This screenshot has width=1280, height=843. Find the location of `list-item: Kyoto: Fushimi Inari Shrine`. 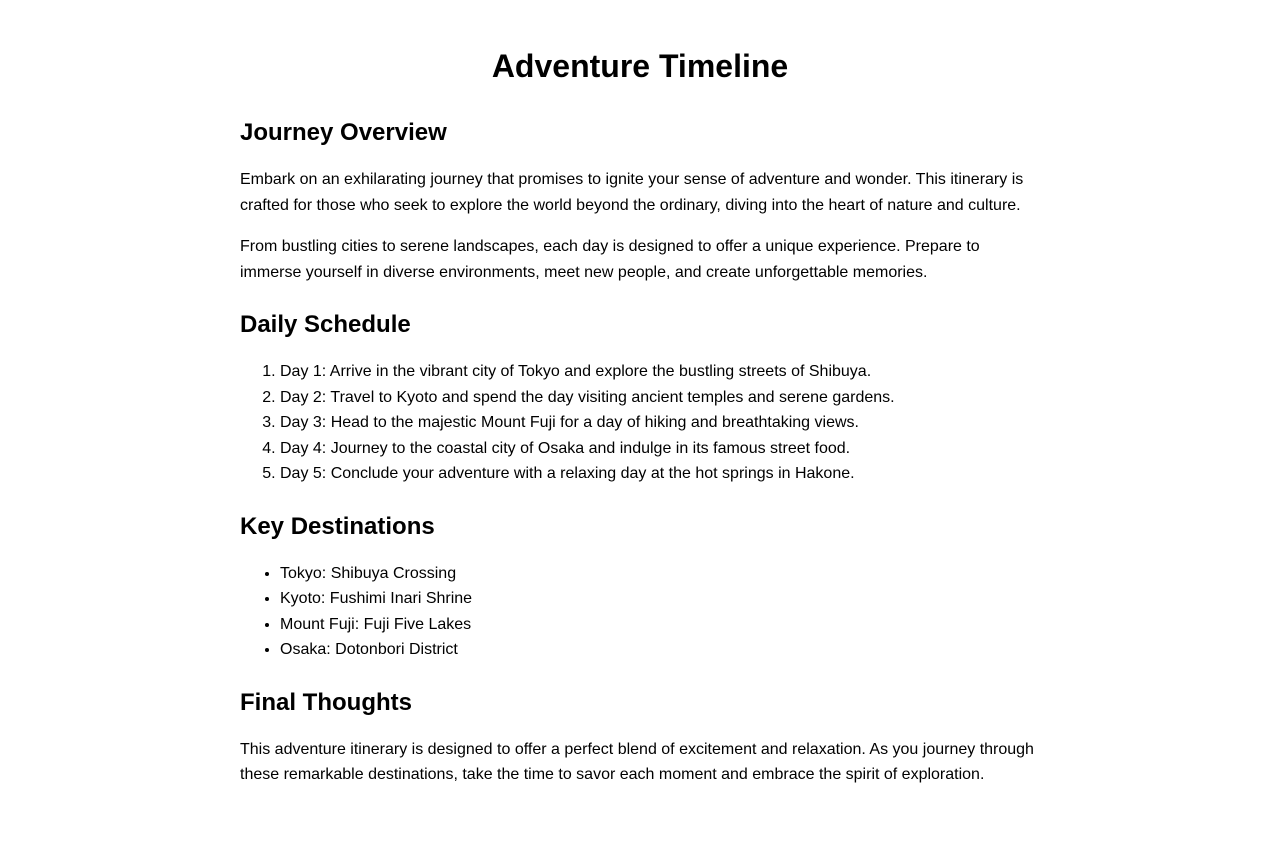

list-item: Kyoto: Fushimi Inari Shrine is located at coordinates (660, 599).